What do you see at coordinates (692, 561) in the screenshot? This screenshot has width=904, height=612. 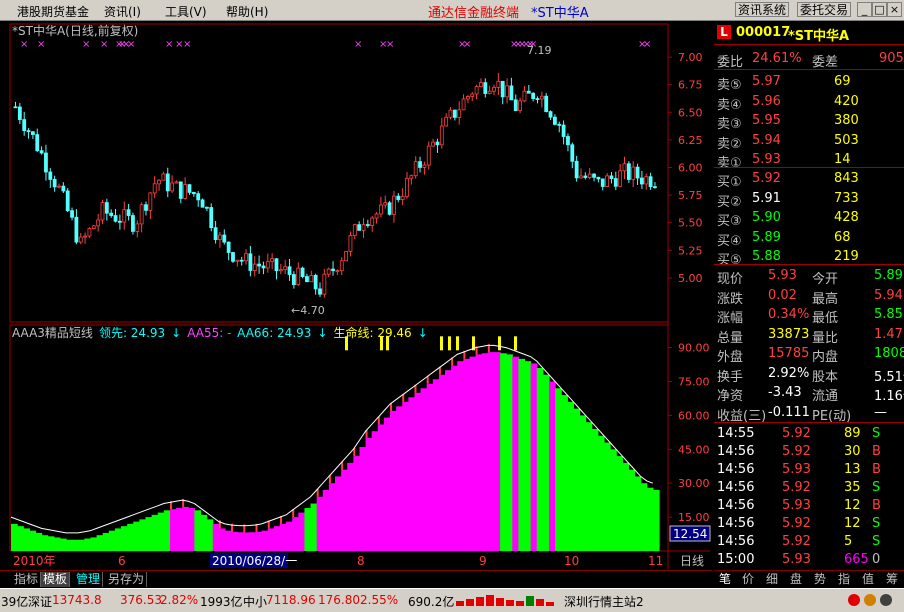 I see `period-label: 日线` at bounding box center [692, 561].